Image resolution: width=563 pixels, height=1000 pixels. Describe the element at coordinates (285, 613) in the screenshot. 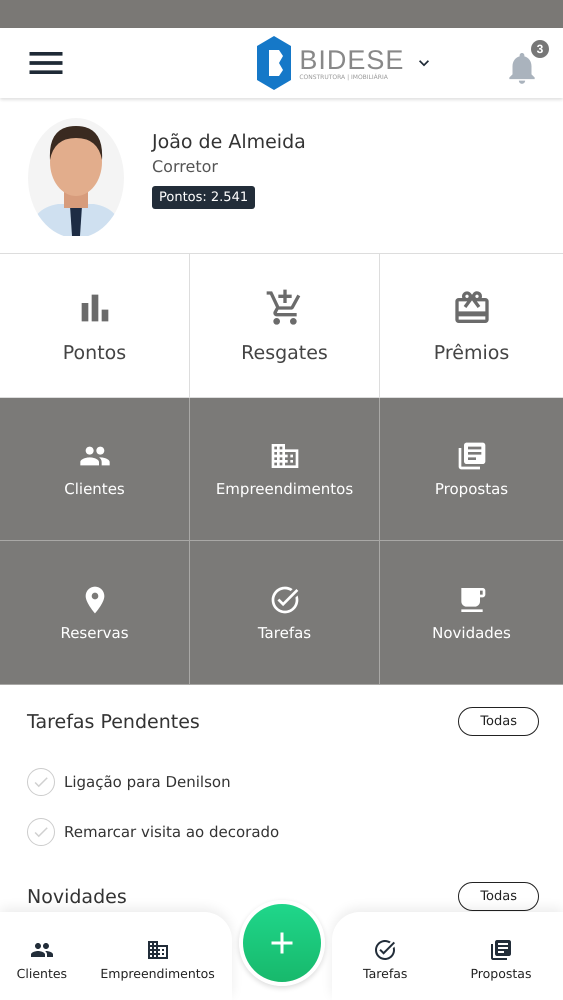

I see `menu-tile: Tarefas` at that location.